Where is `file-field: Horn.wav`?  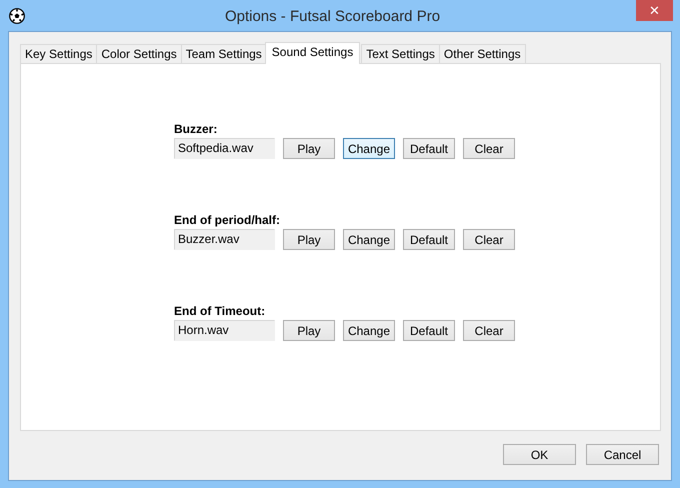 file-field: Horn.wav is located at coordinates (224, 330).